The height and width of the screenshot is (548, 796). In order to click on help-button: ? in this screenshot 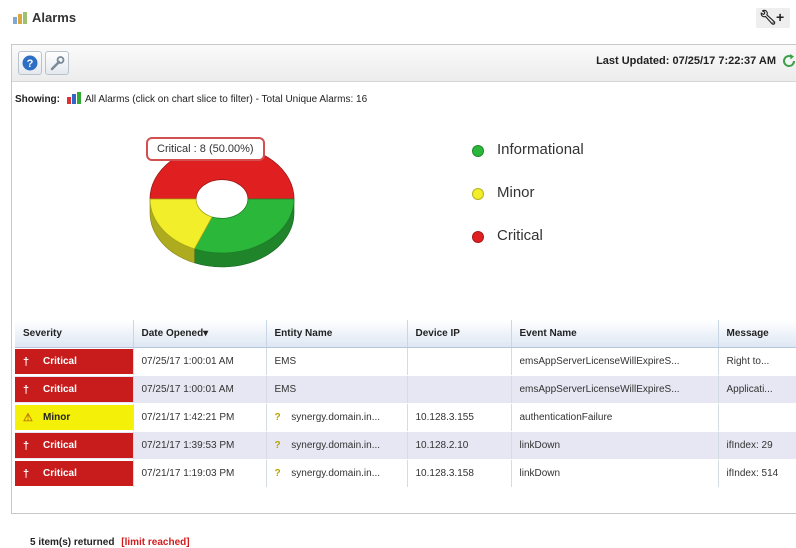, I will do `click(30, 63)`.